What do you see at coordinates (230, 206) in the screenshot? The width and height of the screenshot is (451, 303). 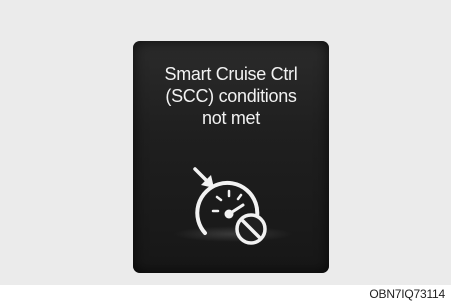 I see `cruise-control-disabled-icon` at bounding box center [230, 206].